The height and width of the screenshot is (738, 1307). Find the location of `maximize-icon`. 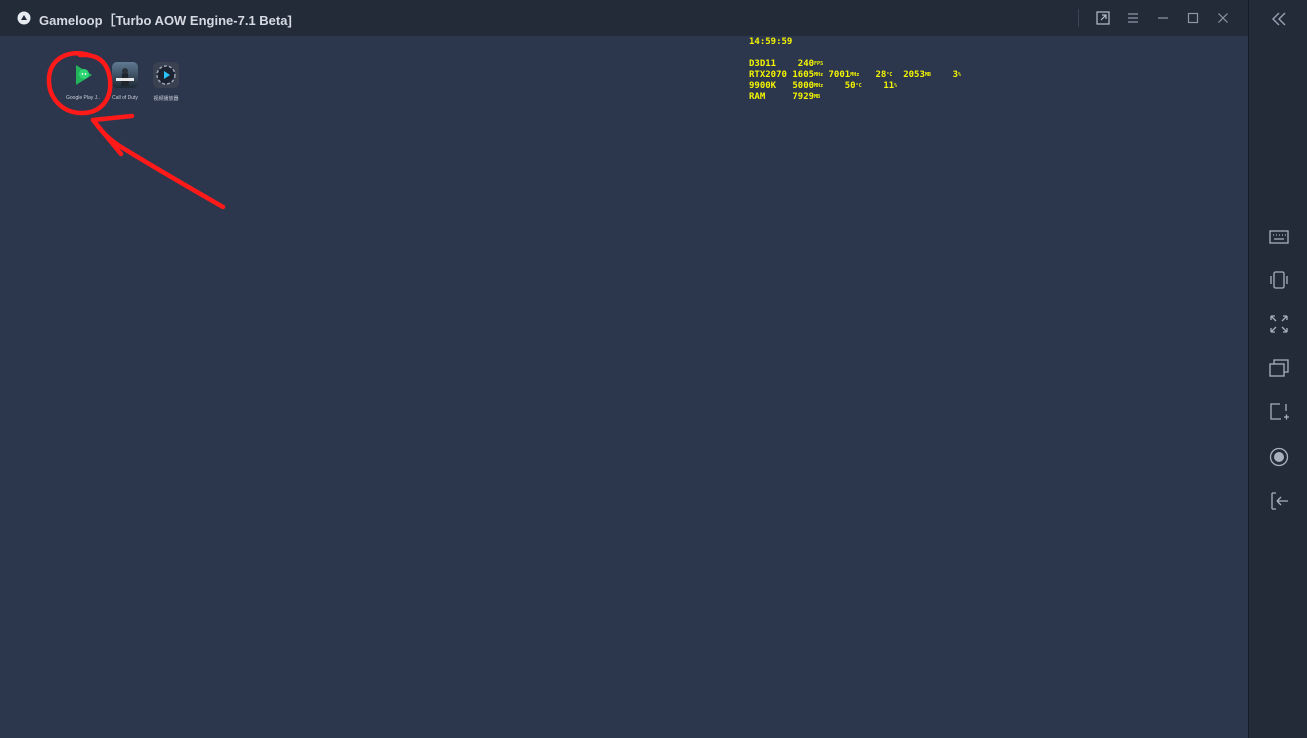

maximize-icon is located at coordinates (1193, 18).